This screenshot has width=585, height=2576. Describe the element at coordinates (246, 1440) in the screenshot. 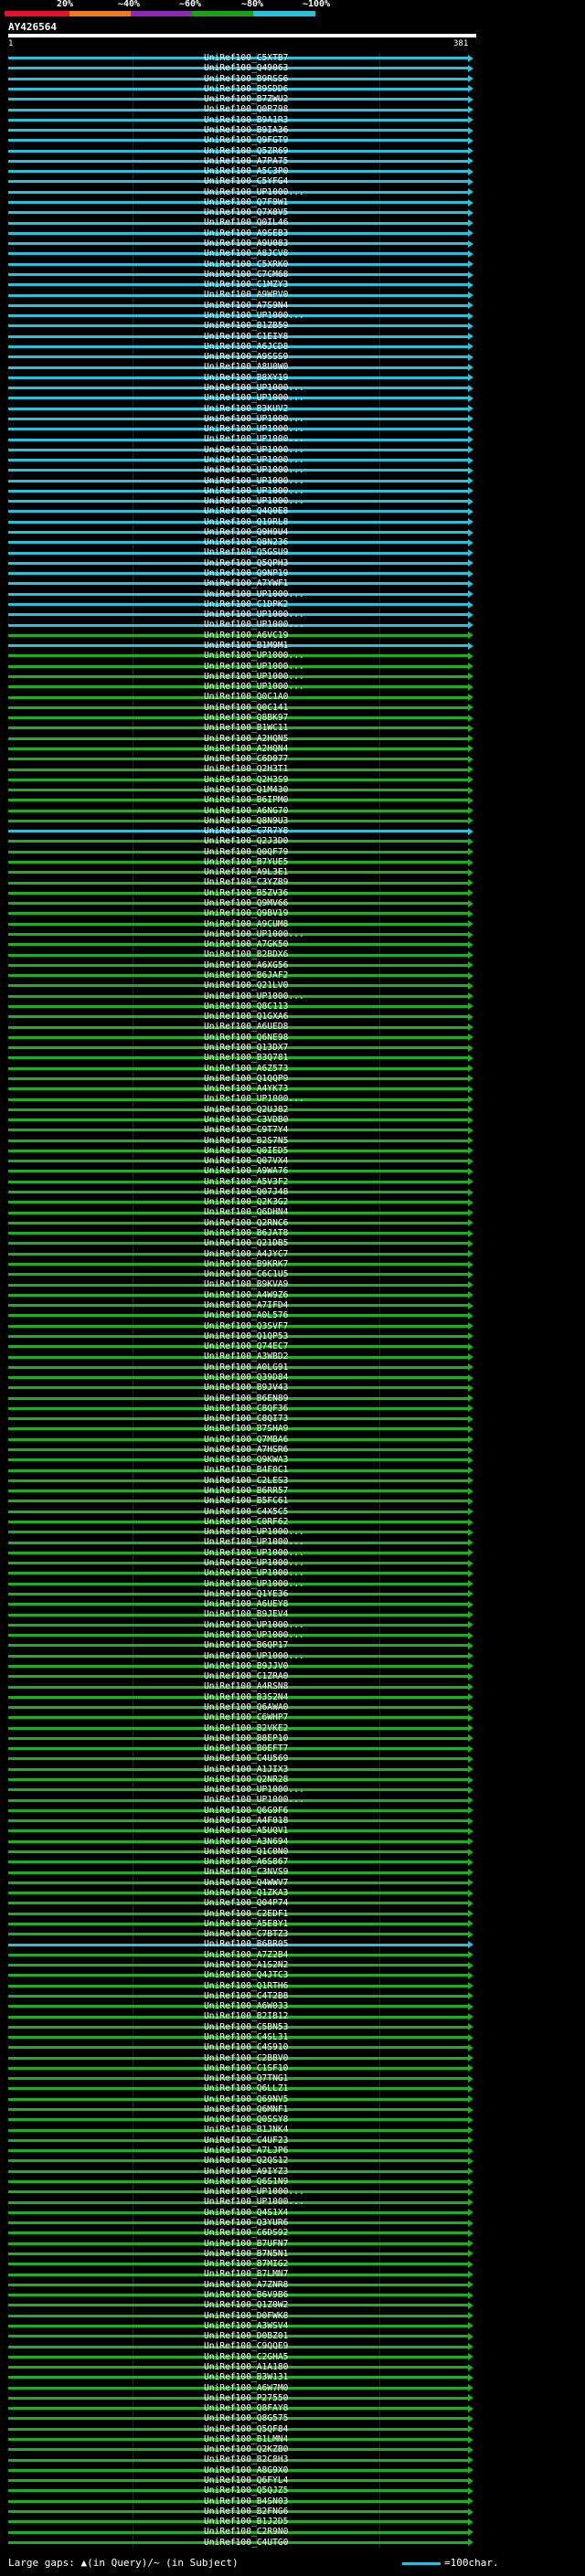

I see `hit-label: UniRef100_Q7MBA6` at that location.